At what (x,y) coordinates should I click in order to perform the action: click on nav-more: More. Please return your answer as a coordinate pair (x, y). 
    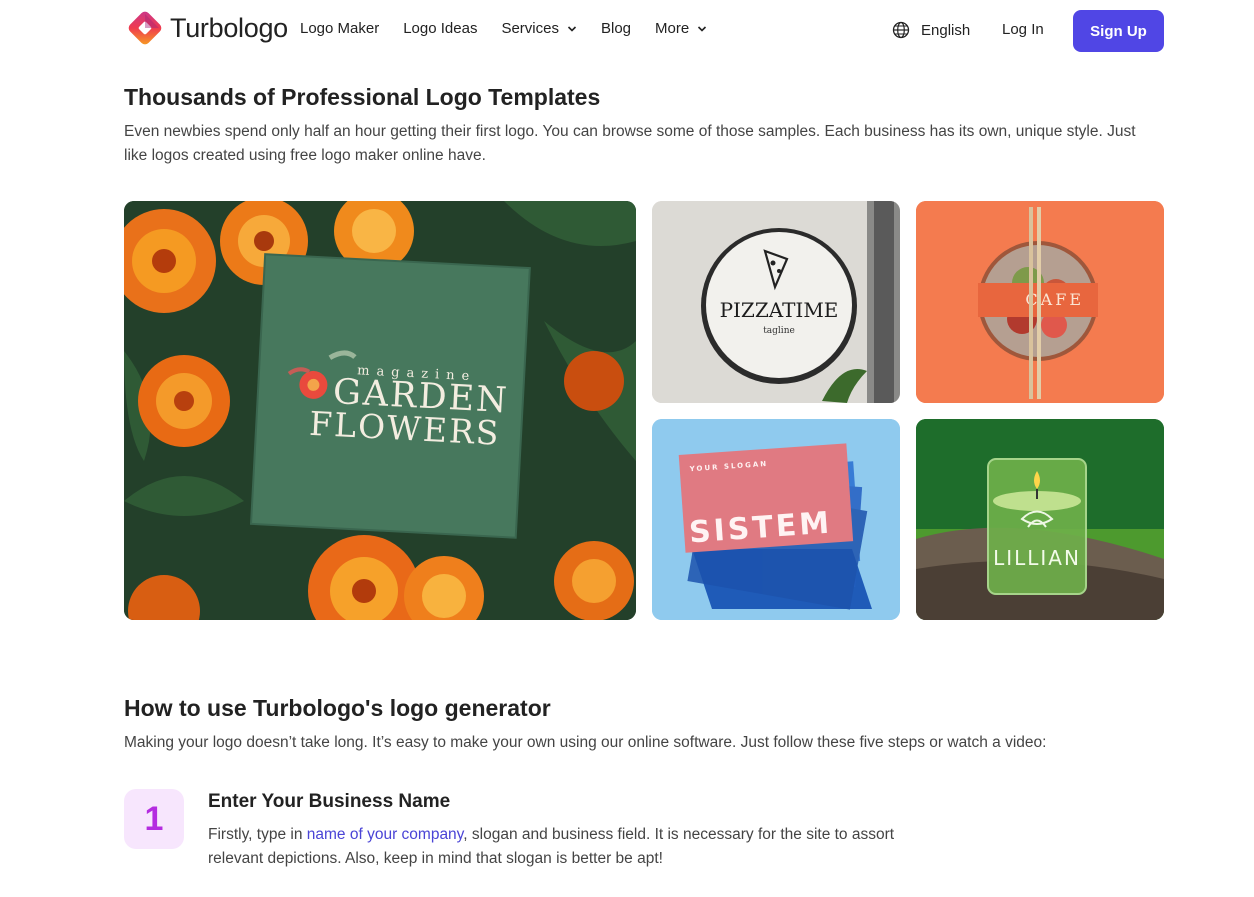
    Looking at the image, I should click on (681, 28).